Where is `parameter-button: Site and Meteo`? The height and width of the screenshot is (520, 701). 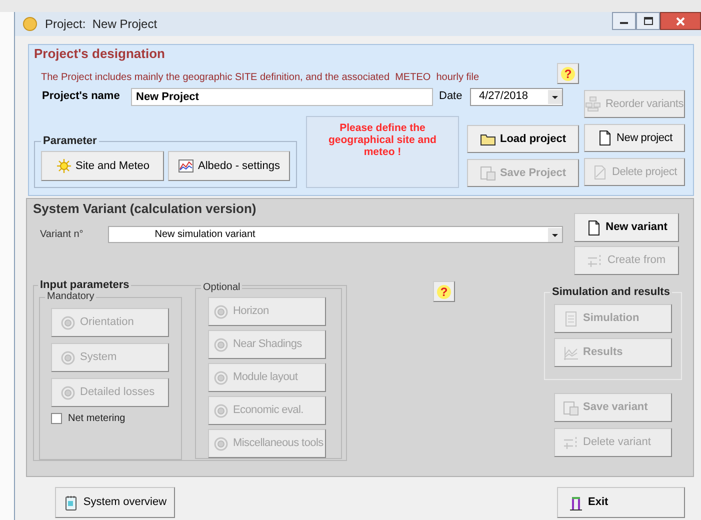
parameter-button: Site and Meteo is located at coordinates (102, 166).